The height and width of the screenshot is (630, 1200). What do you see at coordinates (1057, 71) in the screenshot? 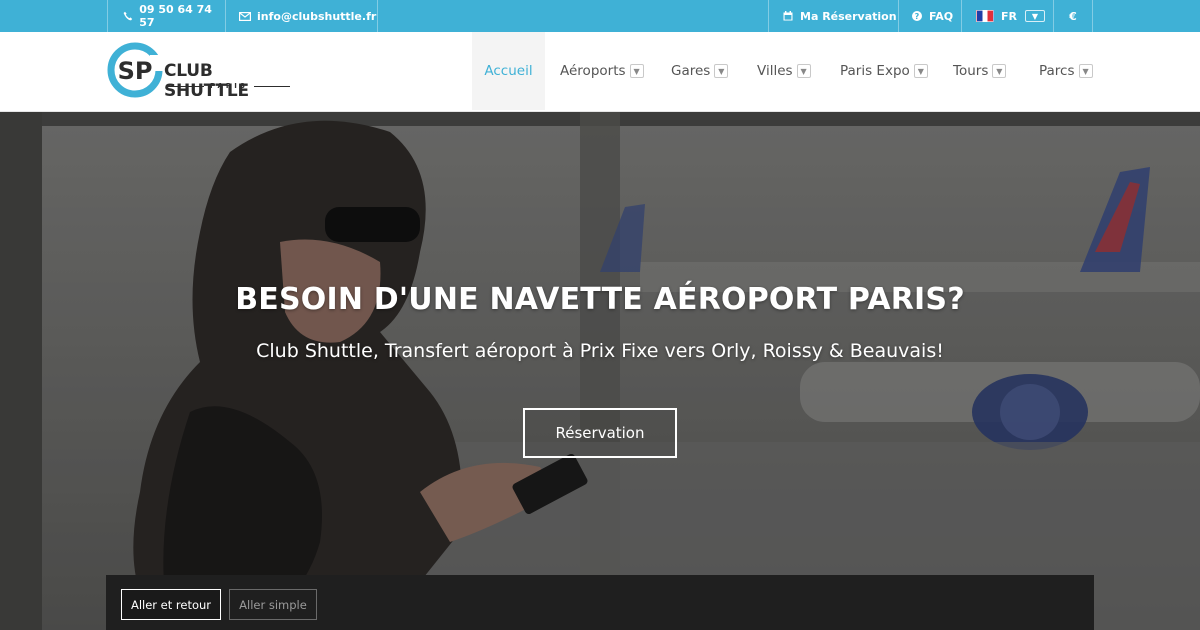
I see `nav-label: Parcs` at bounding box center [1057, 71].